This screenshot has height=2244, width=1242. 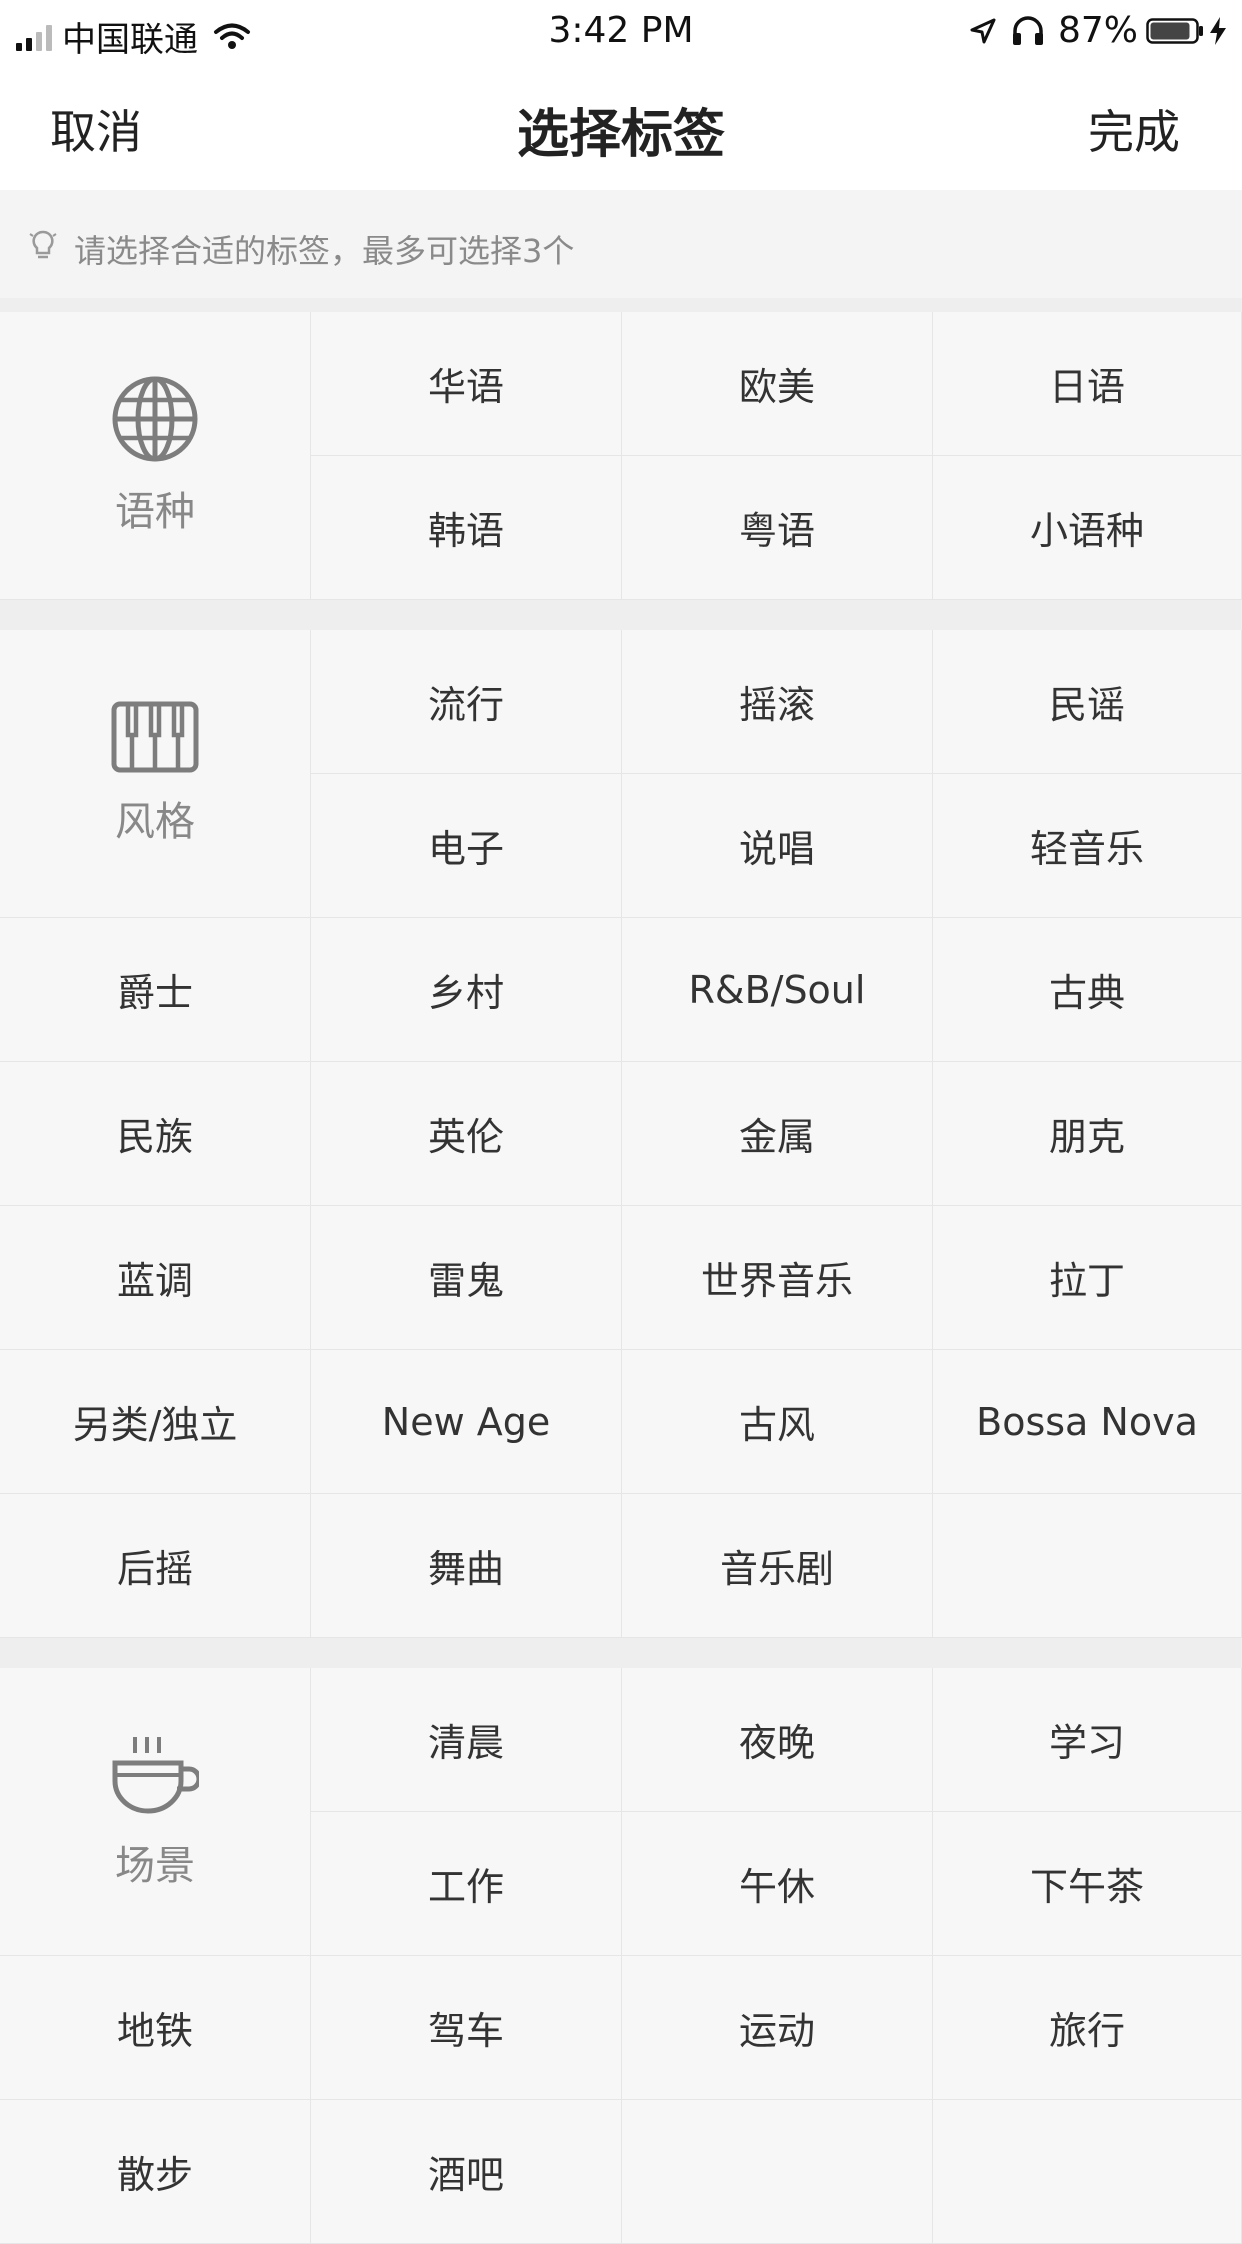 What do you see at coordinates (466, 1134) in the screenshot?
I see `tag-option: 英伦` at bounding box center [466, 1134].